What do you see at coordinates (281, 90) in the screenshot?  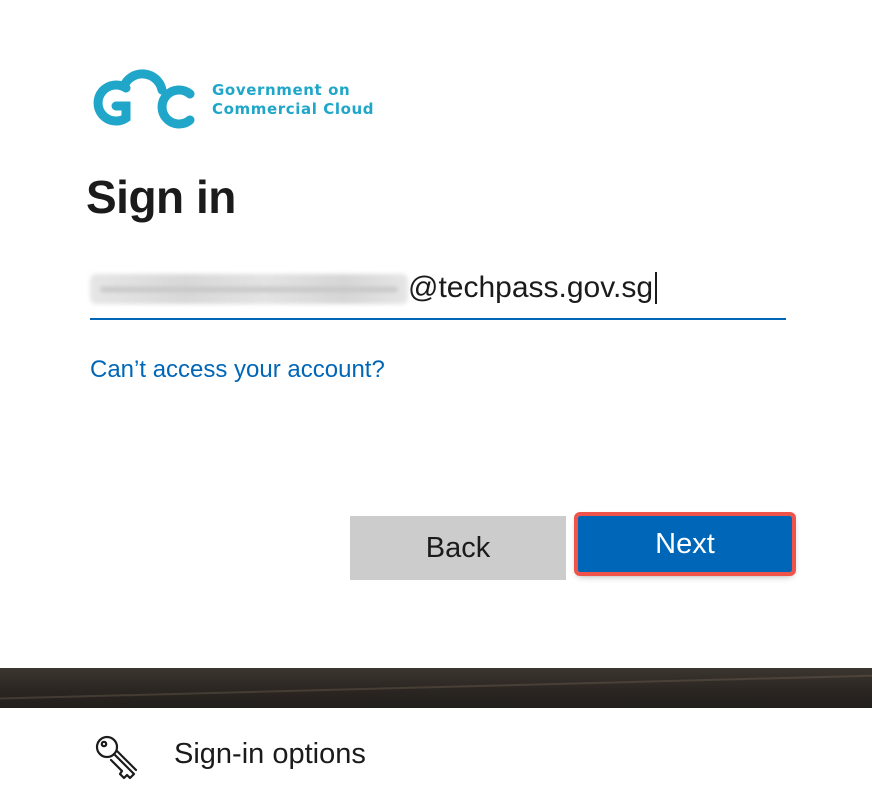 I see `logo-text-line1: Government on` at bounding box center [281, 90].